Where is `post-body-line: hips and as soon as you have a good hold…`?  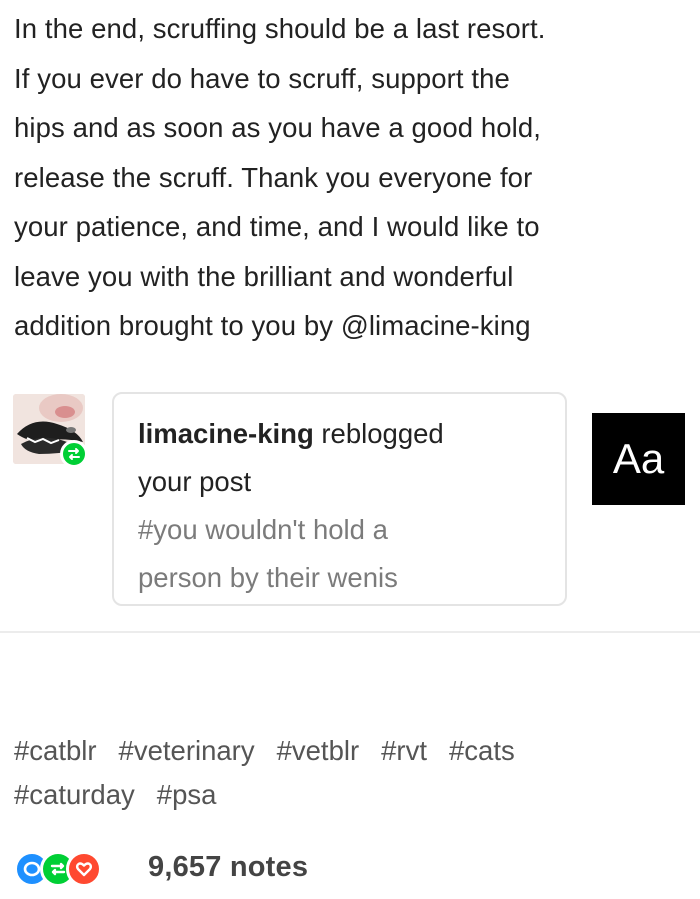
post-body-line: hips and as soon as you have a good hold… is located at coordinates (277, 127).